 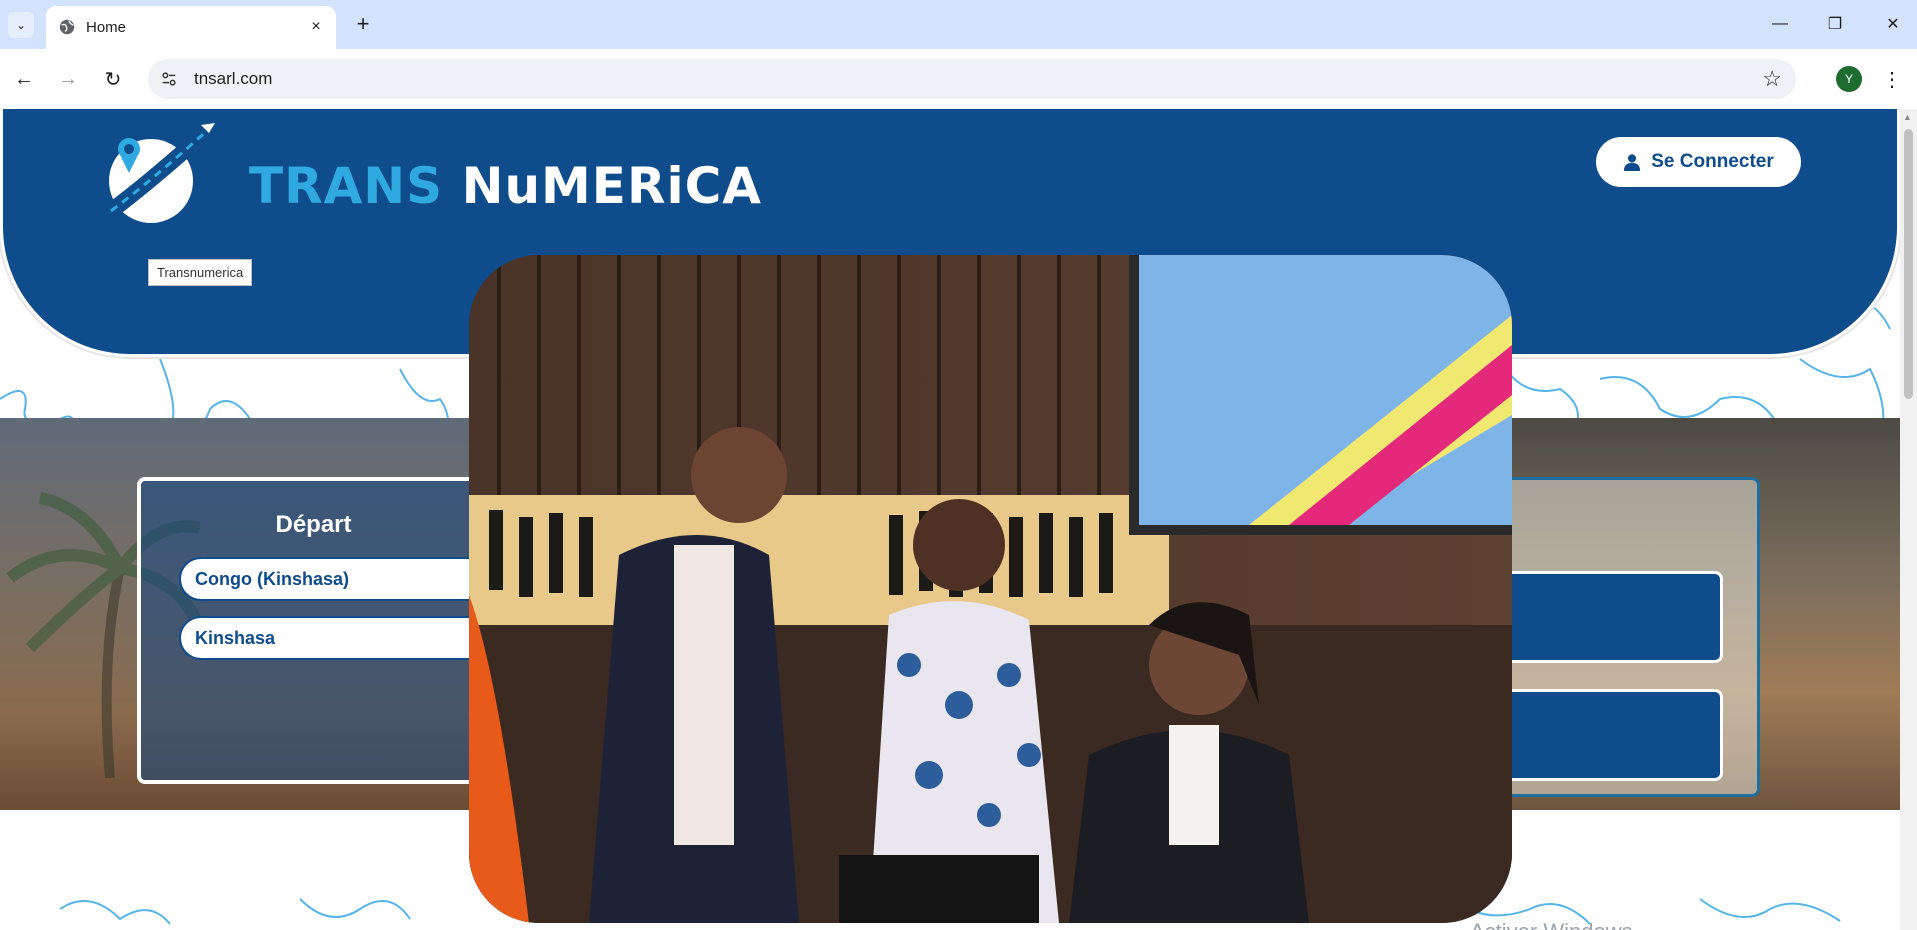 What do you see at coordinates (1835, 24) in the screenshot?
I see `restore-button: ❐` at bounding box center [1835, 24].